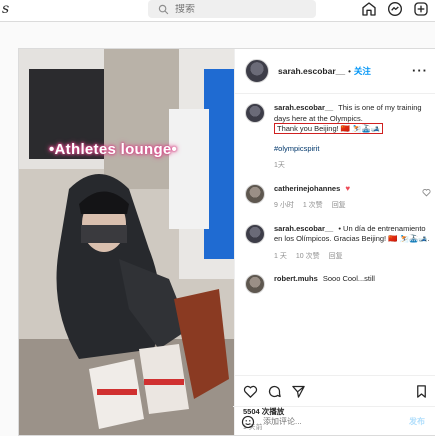 Image resolution: width=435 pixels, height=436 pixels. Describe the element at coordinates (308, 257) in the screenshot. I see `comment-likes: 10 次赞` at that location.